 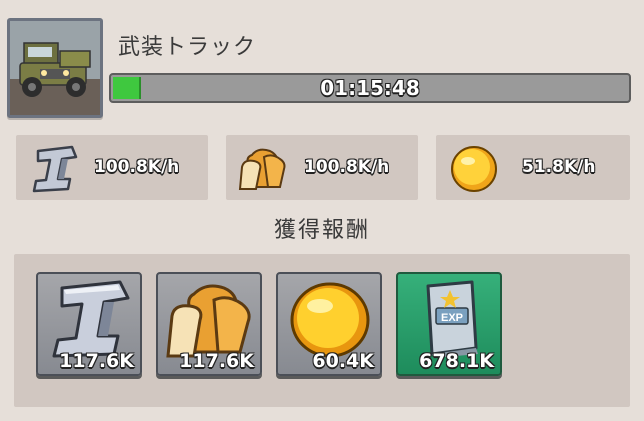 What do you see at coordinates (187, 47) in the screenshot?
I see `unit-name: 武装トラック` at bounding box center [187, 47].